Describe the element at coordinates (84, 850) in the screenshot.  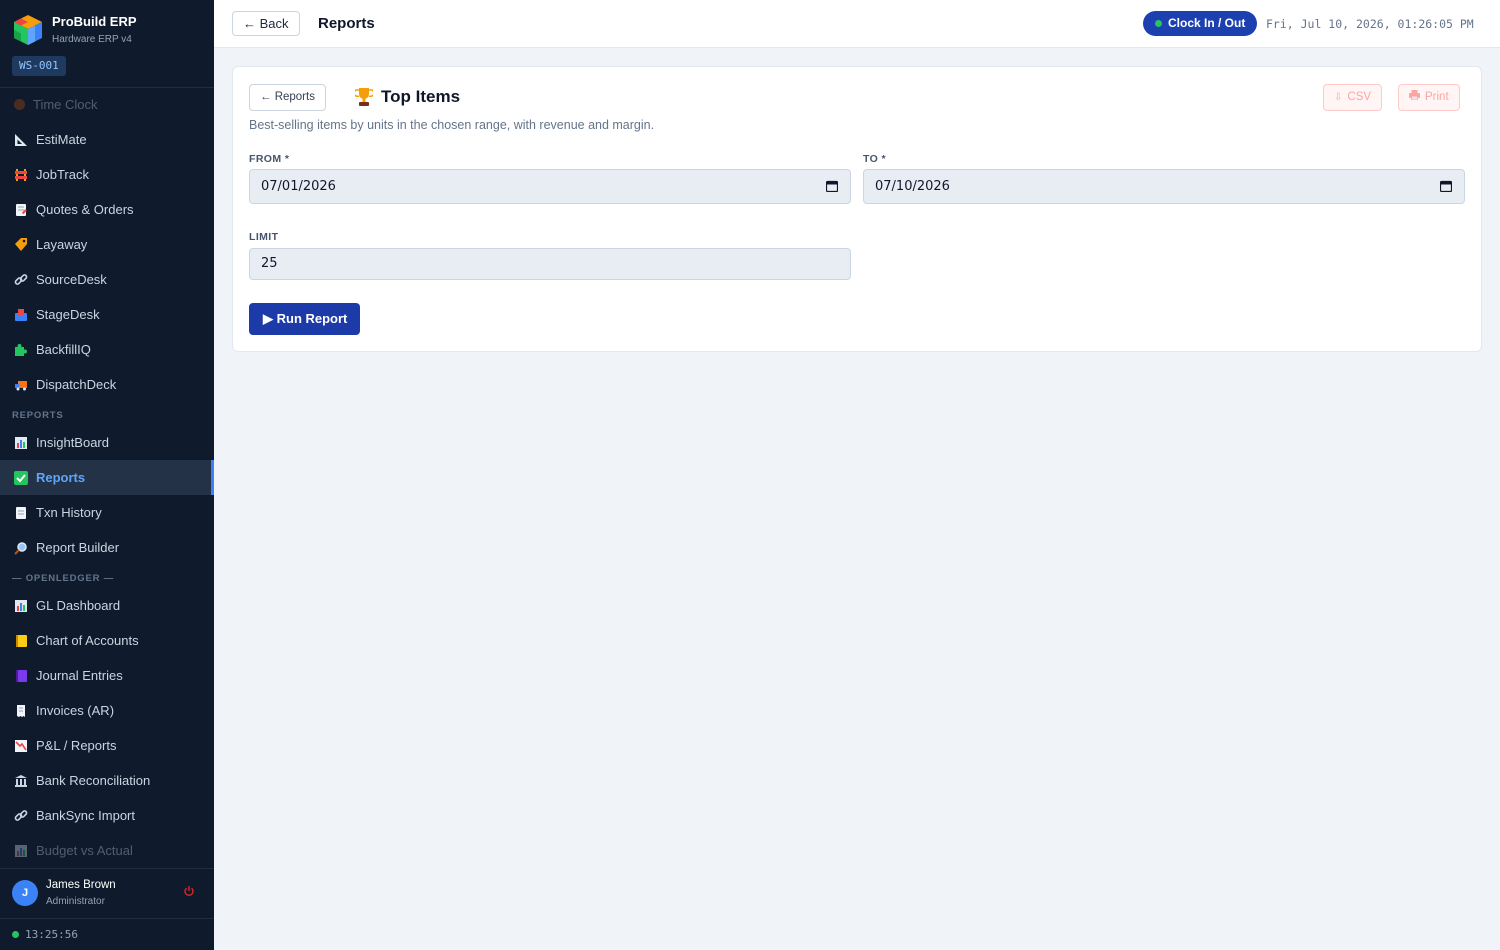
I see `sidebar-item-label: Budget vs Actual` at that location.